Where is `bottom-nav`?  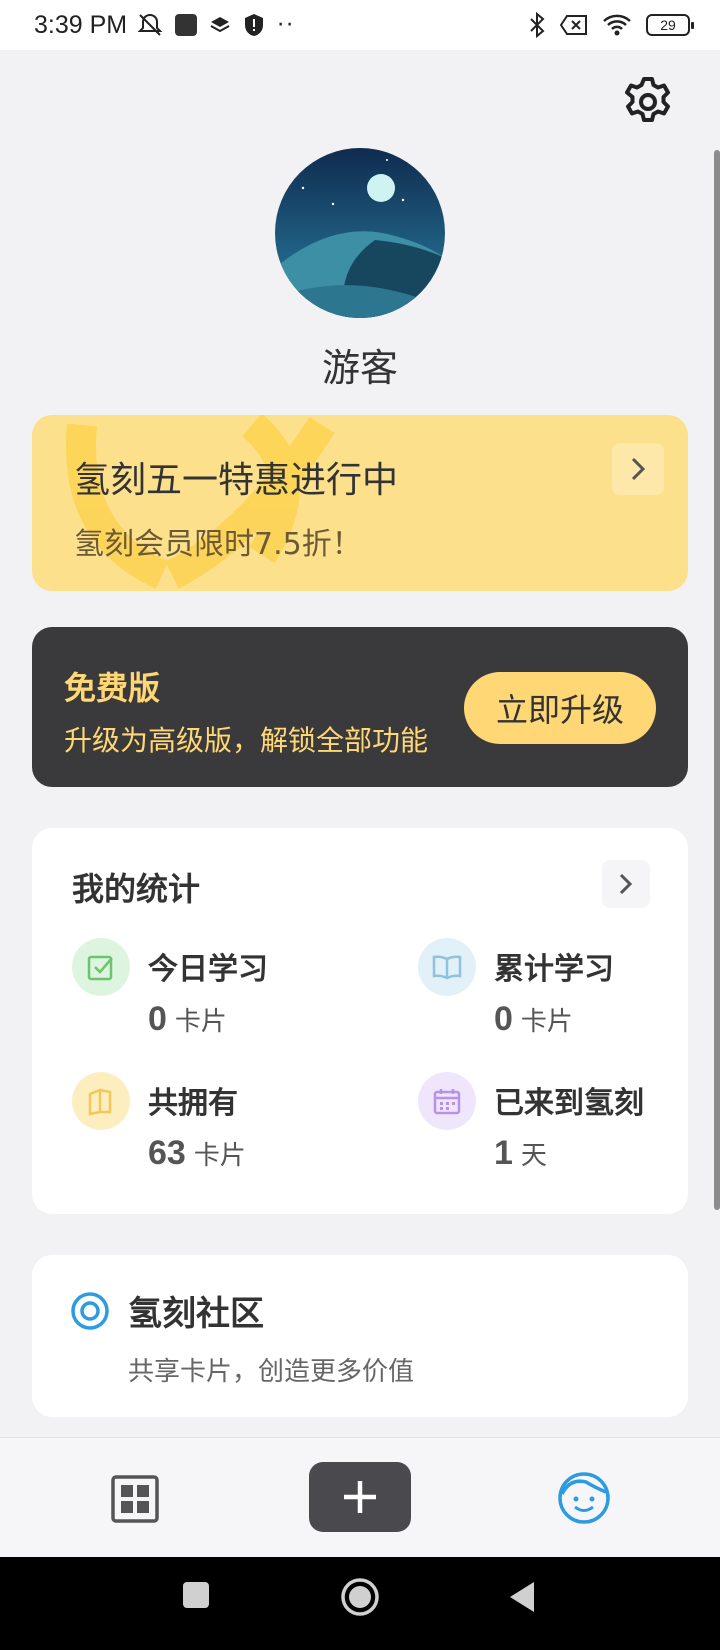
bottom-nav is located at coordinates (360, 1497).